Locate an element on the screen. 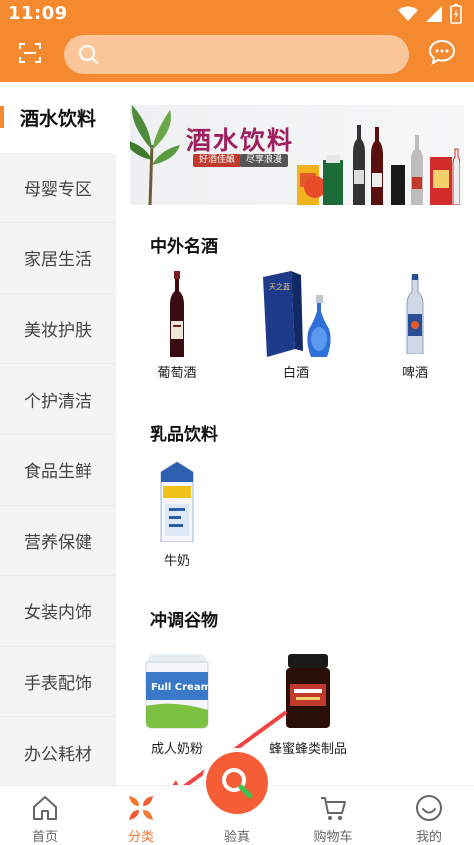 The width and height of the screenshot is (474, 845). product-milk: 牛奶 is located at coordinates (177, 512).